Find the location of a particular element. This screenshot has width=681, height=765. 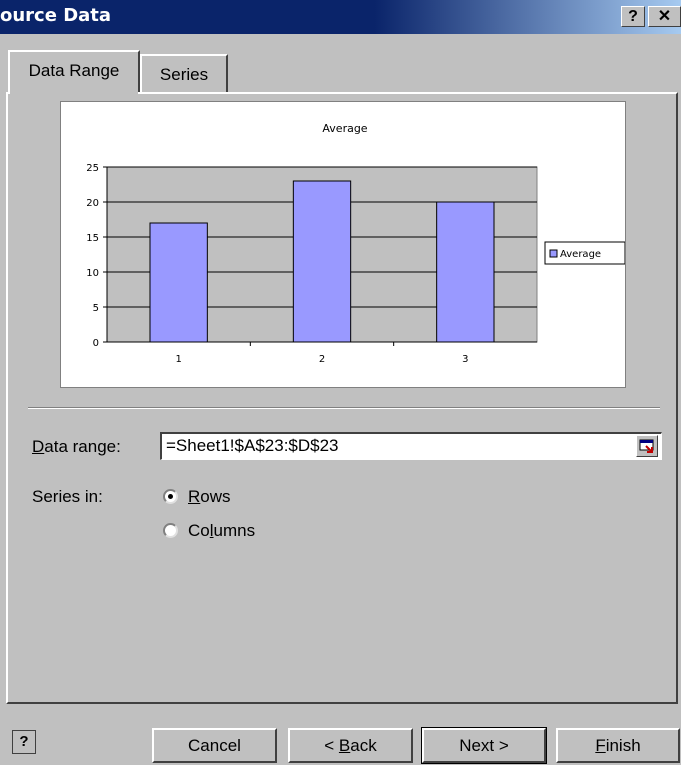

y-tick-label: 25 is located at coordinates (92, 168).